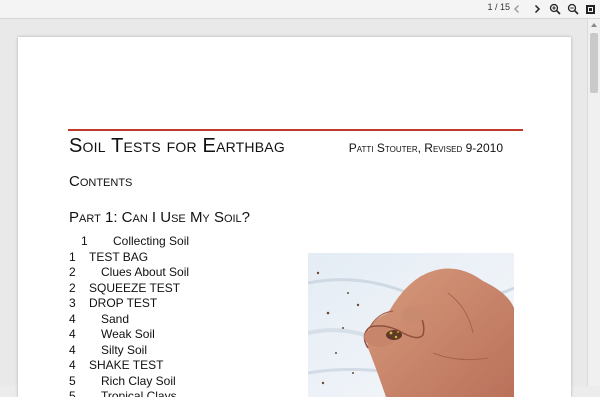  Describe the element at coordinates (189, 382) in the screenshot. I see `toc-entry: 5 Rich Clay Soil` at that location.